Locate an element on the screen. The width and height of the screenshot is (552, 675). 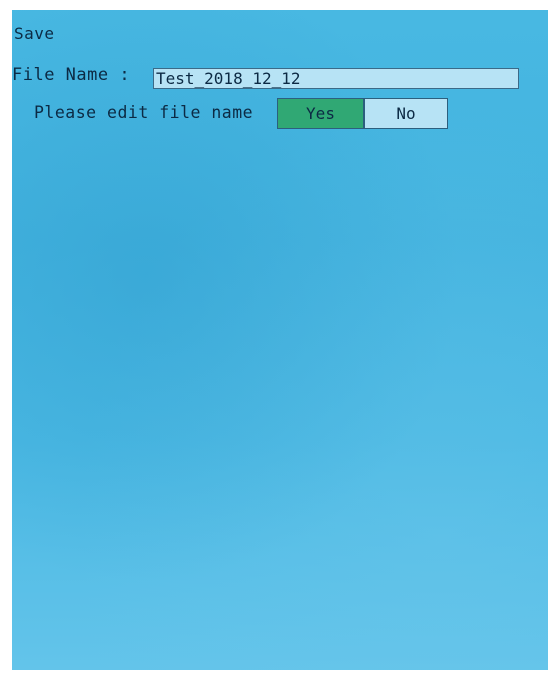
filename-input is located at coordinates (336, 78).